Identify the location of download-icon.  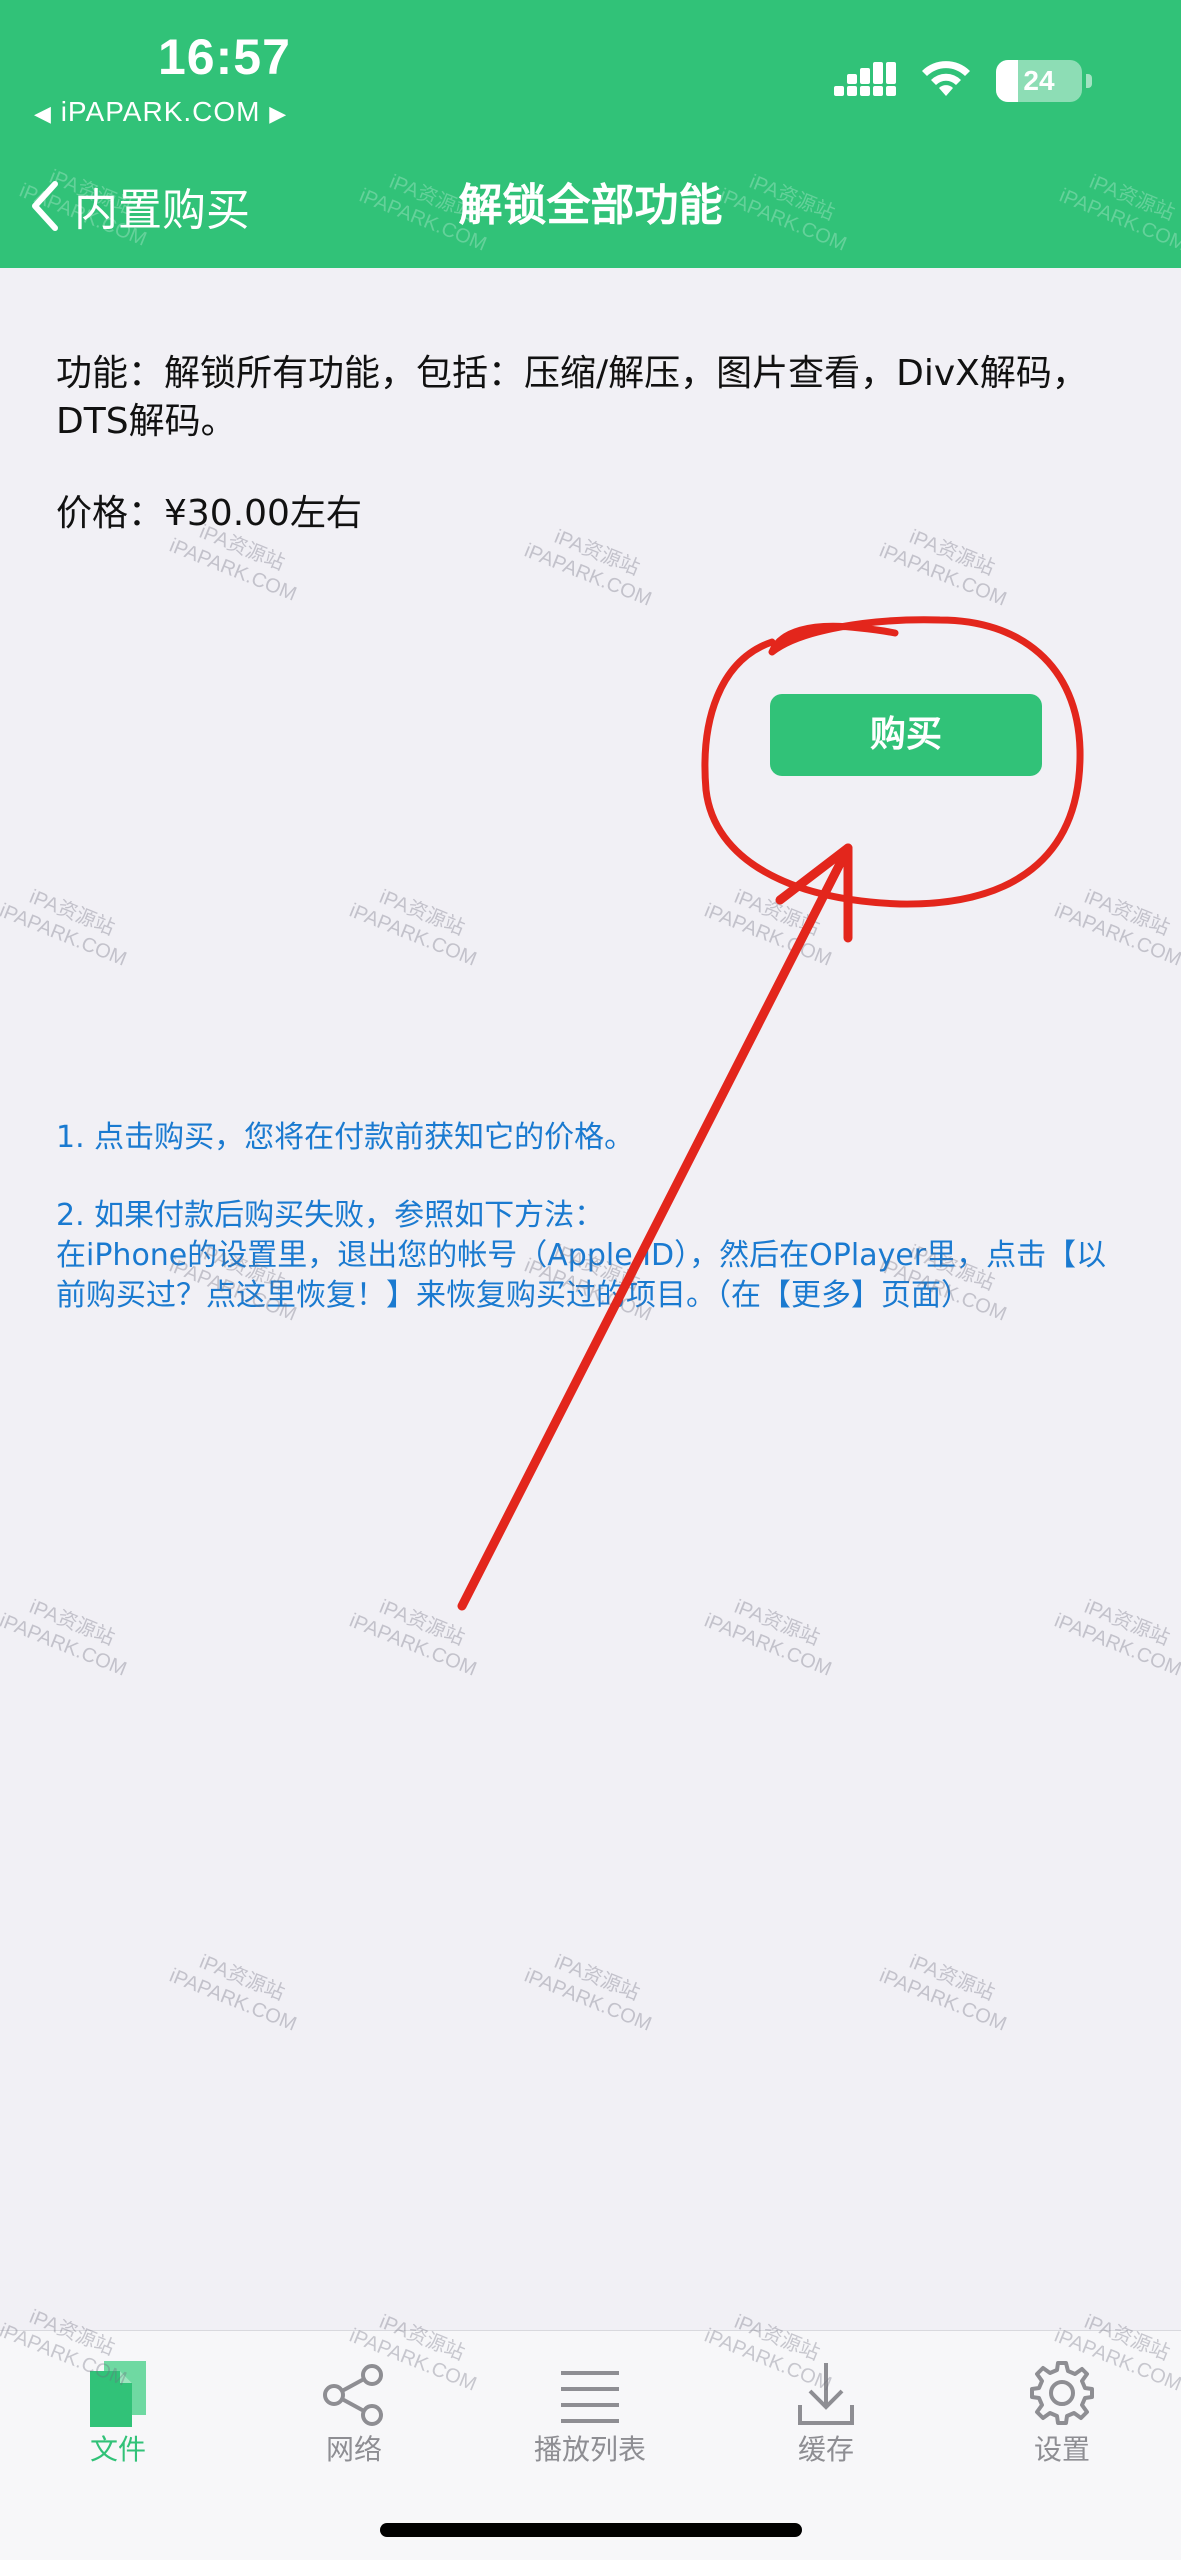
(826, 2394).